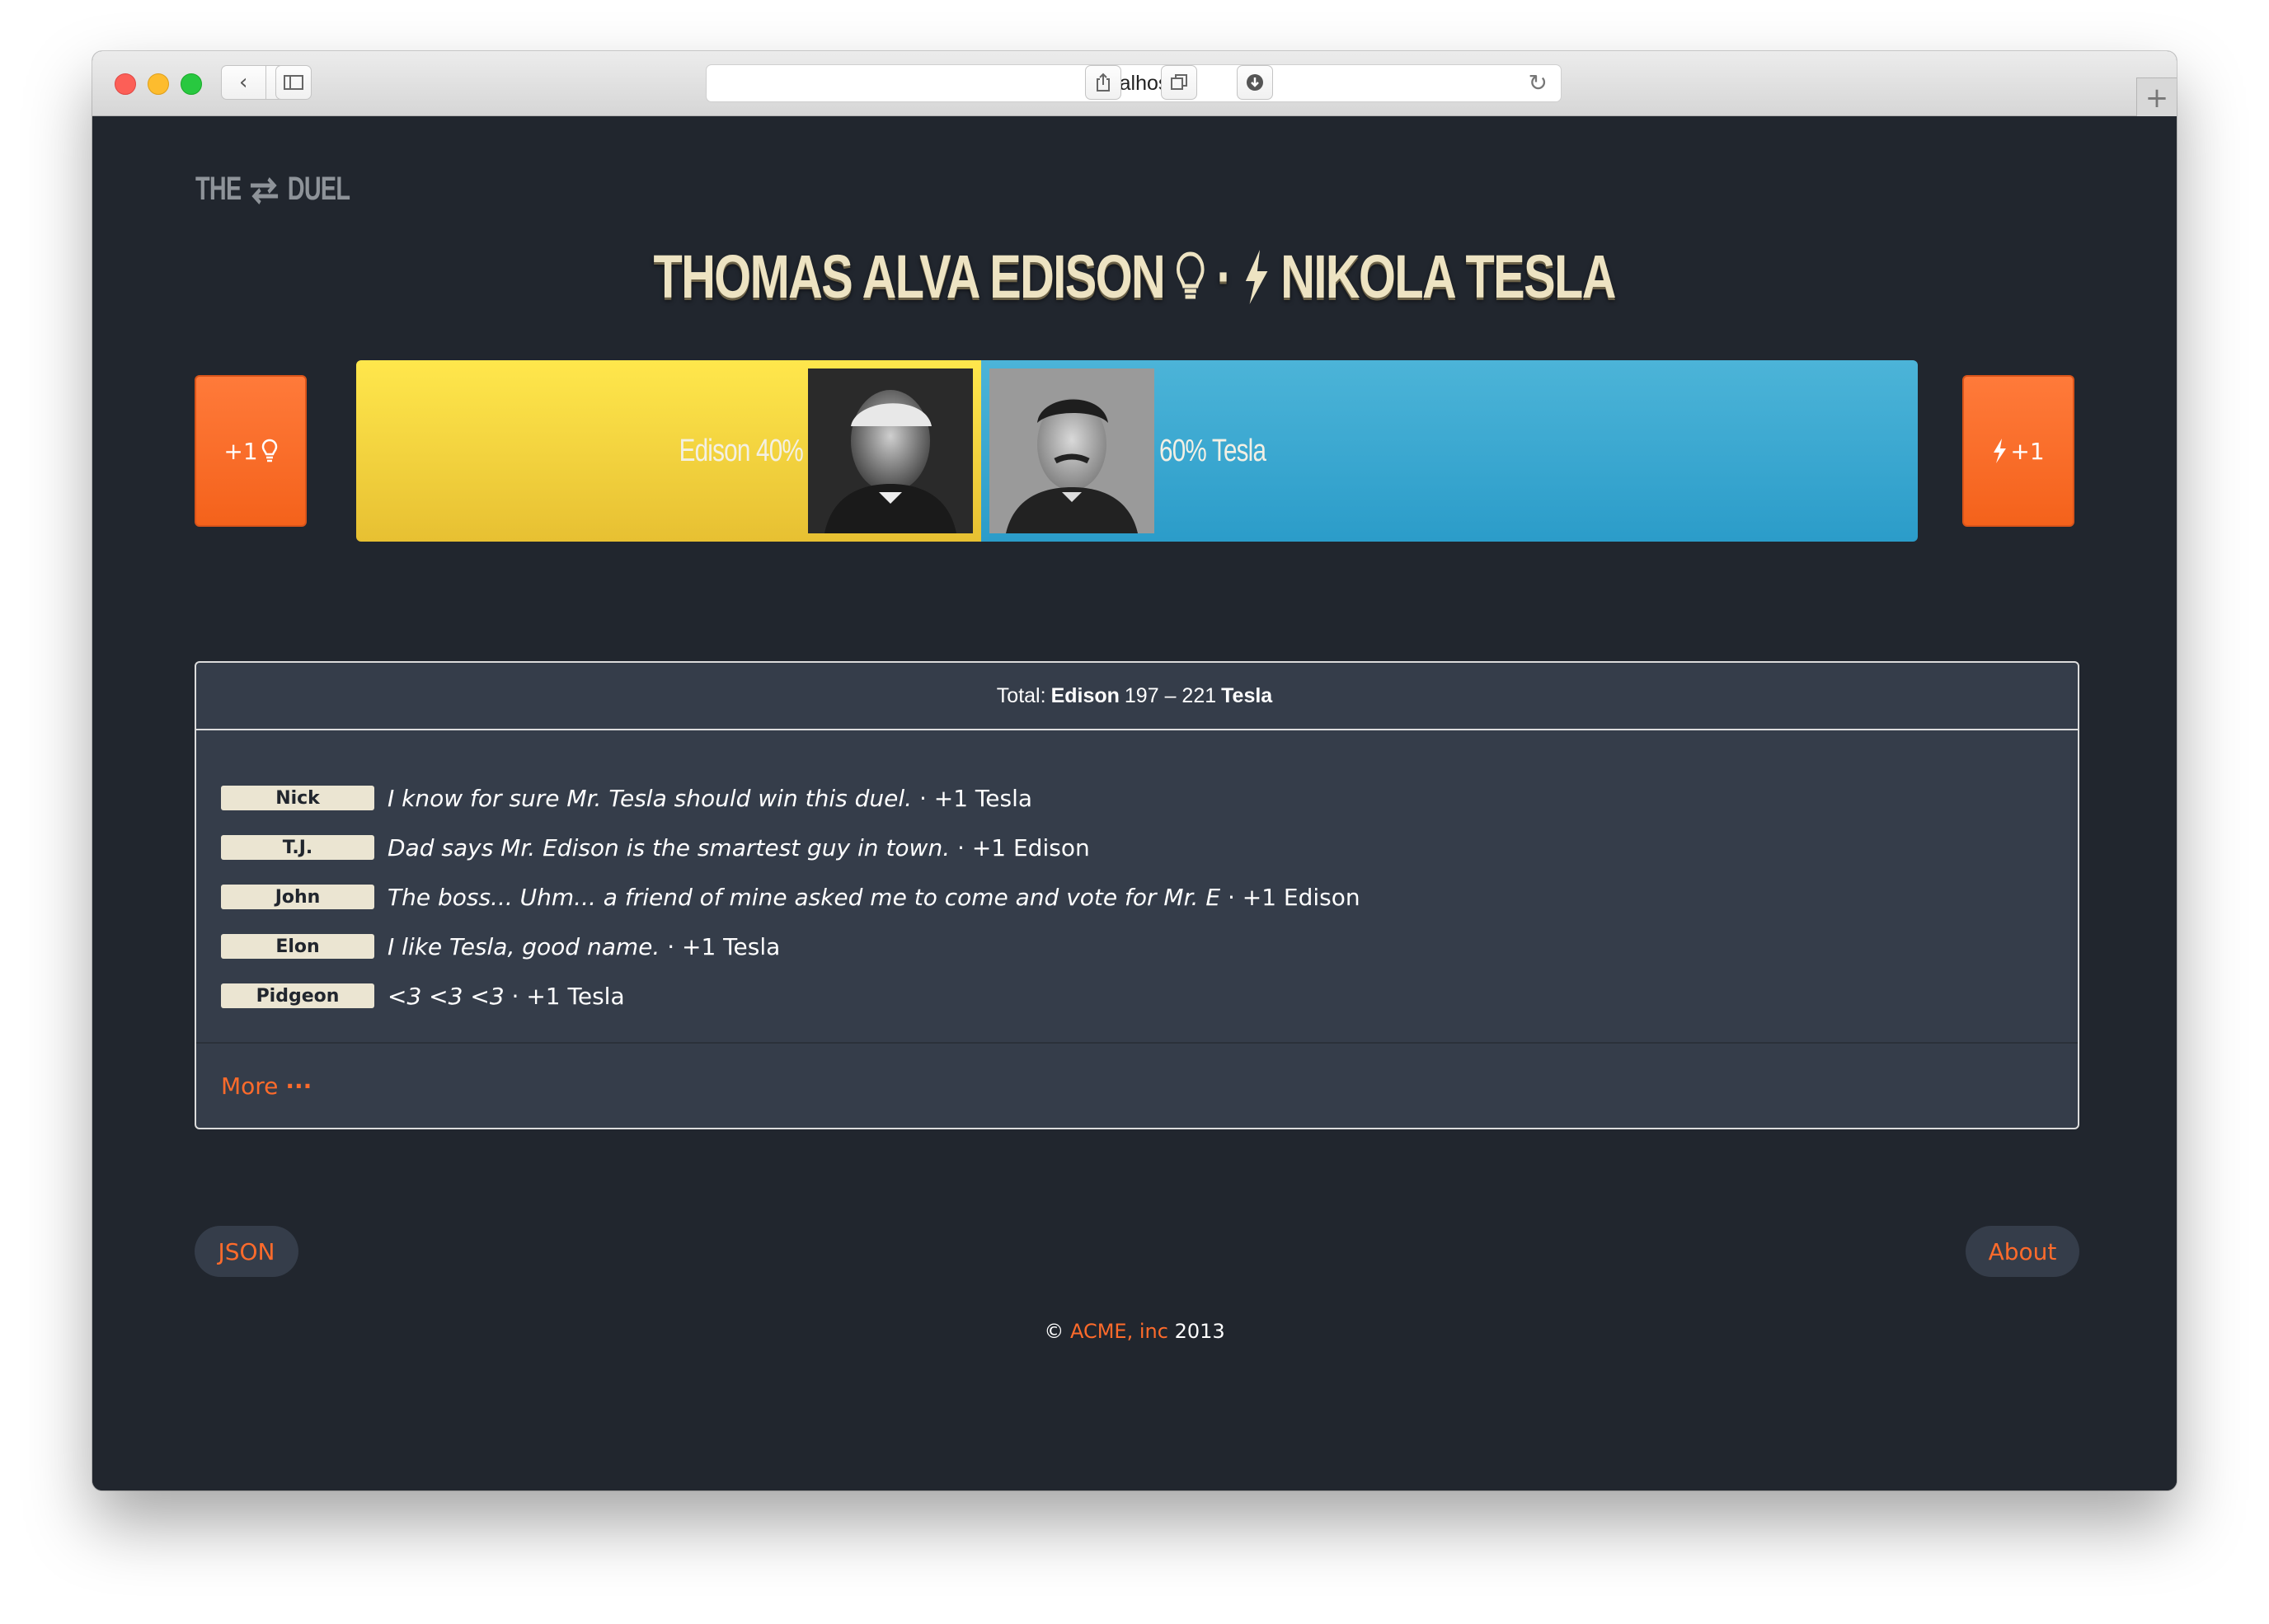 The height and width of the screenshot is (1624, 2269). Describe the element at coordinates (191, 84) in the screenshot. I see `zoom-window-button` at that location.